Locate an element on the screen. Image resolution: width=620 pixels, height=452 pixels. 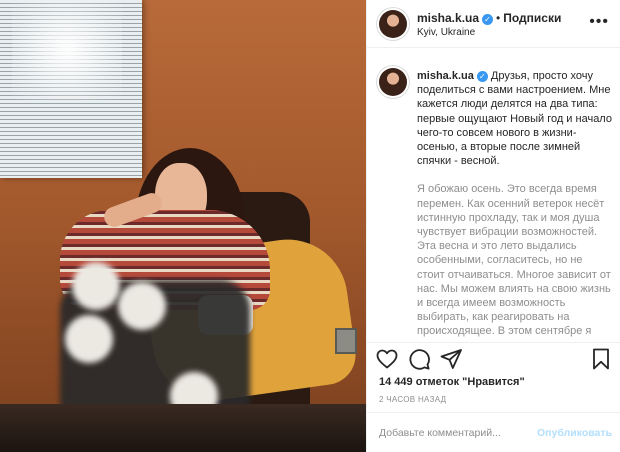
heart-icon is located at coordinates (387, 359).